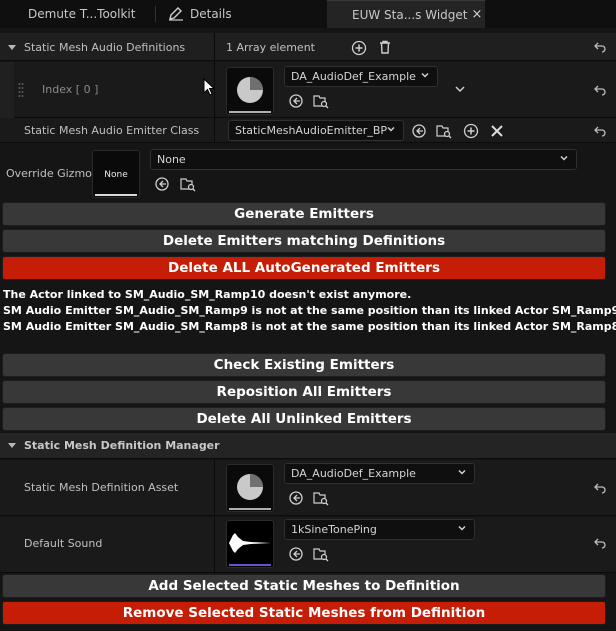  I want to click on default-sound-label: Default Sound, so click(63, 543).